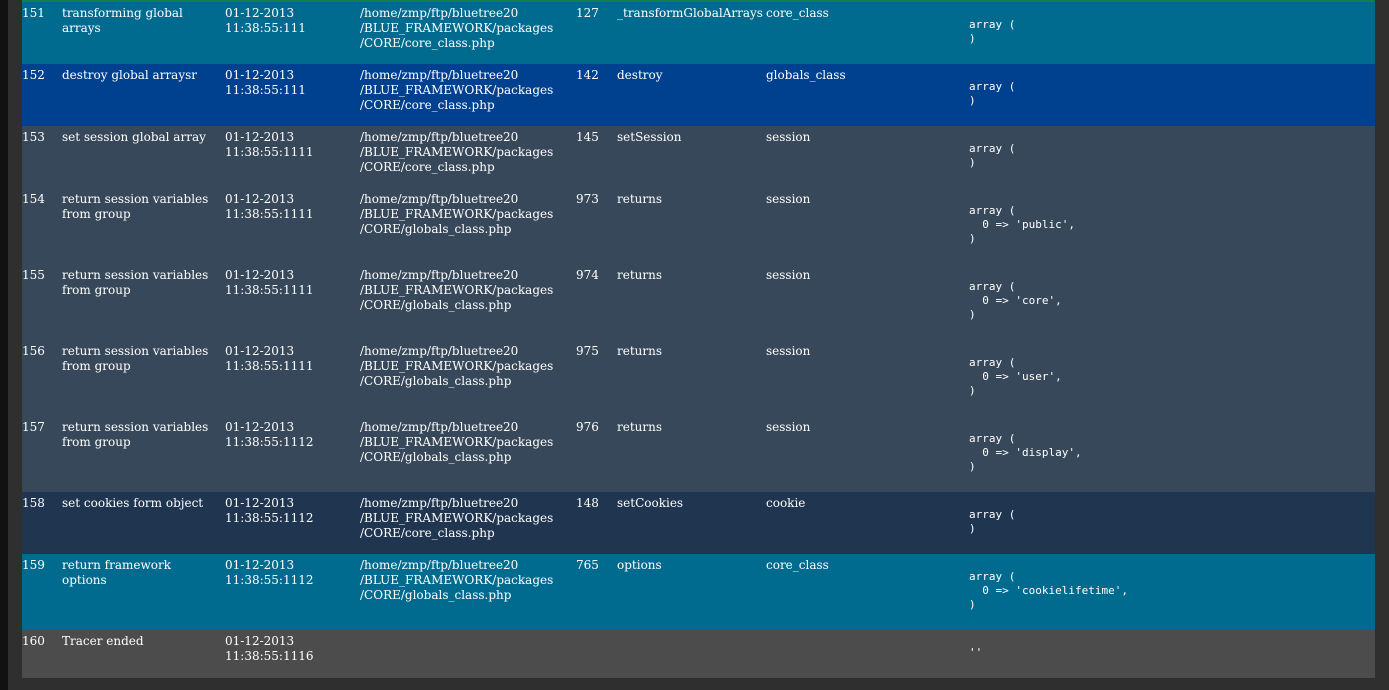 This screenshot has width=1389, height=690. What do you see at coordinates (587, 275) in the screenshot?
I see `row-line: 974` at bounding box center [587, 275].